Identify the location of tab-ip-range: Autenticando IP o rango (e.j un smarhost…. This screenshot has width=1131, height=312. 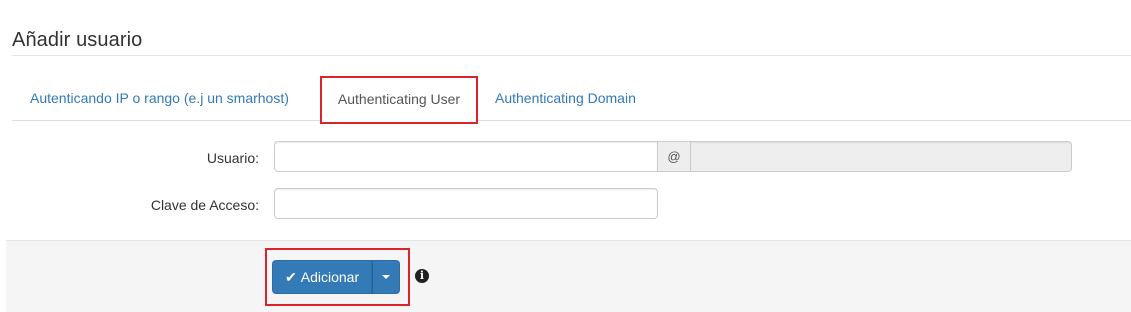
(159, 98).